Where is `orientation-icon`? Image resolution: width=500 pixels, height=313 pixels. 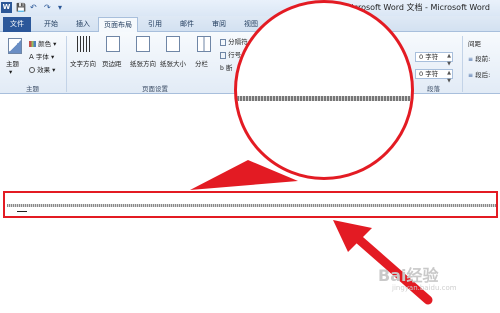
orientation-icon is located at coordinates (143, 44).